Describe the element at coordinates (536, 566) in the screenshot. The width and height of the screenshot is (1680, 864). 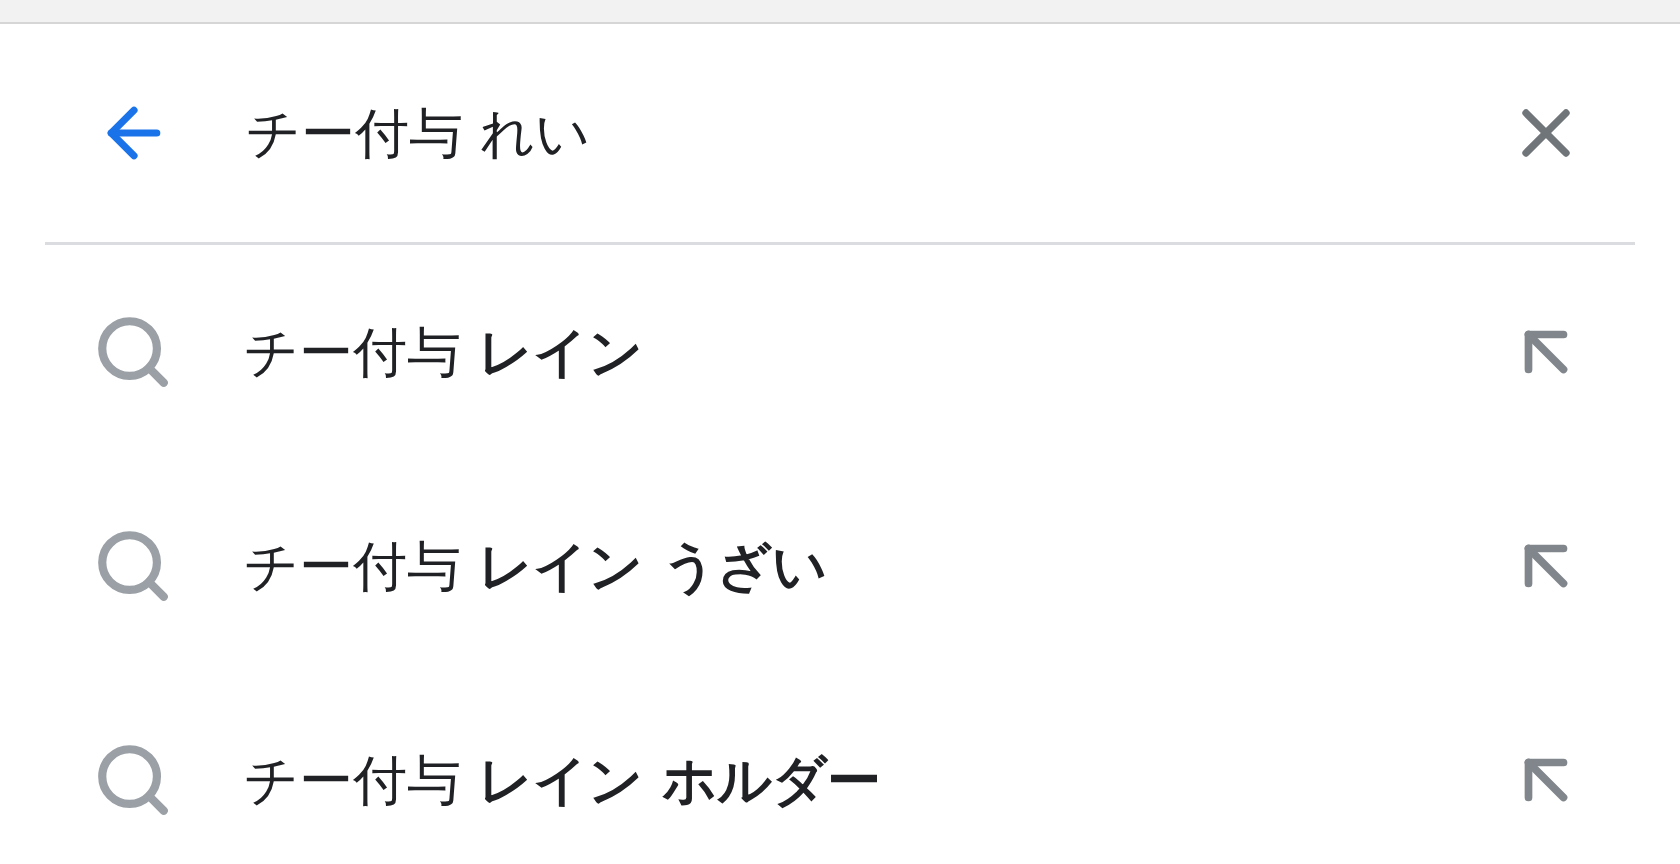
I see `suggestion-text: チー付与 レイン うざい` at that location.